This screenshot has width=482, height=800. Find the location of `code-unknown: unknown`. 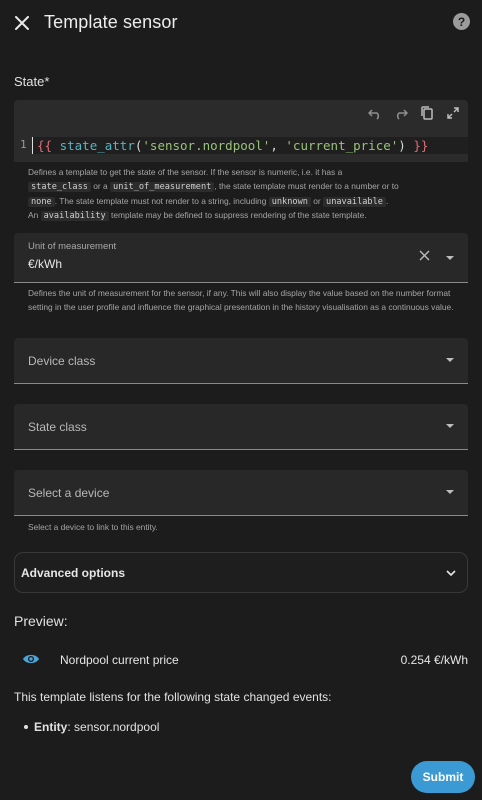

code-unknown: unknown is located at coordinates (289, 201).